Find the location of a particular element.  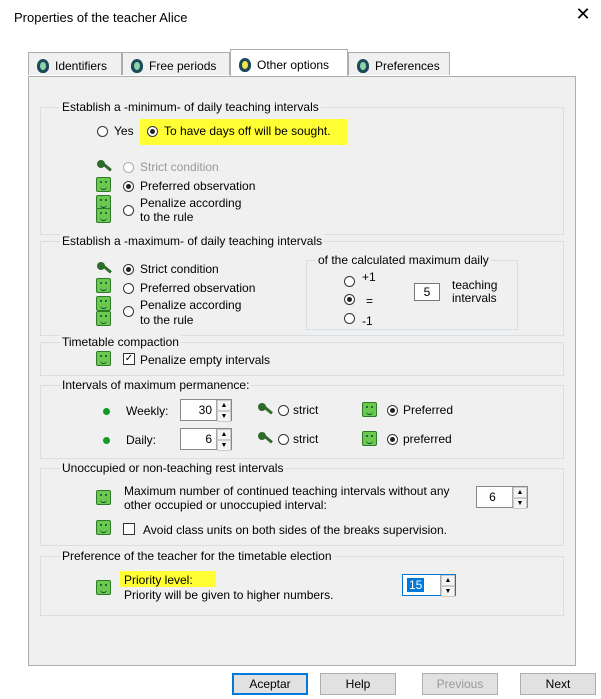

close-button: ✕ is located at coordinates (583, 14).